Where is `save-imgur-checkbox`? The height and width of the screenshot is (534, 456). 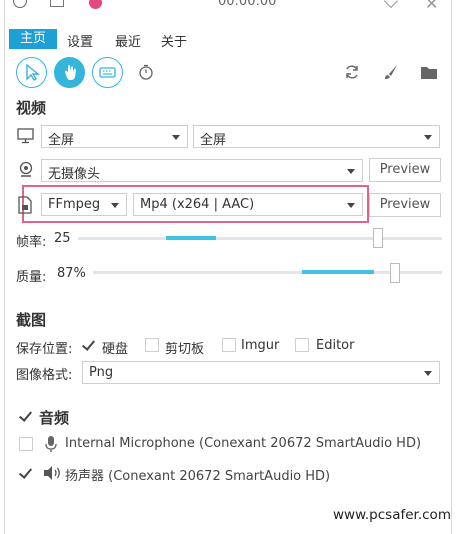 save-imgur-checkbox is located at coordinates (229, 345).